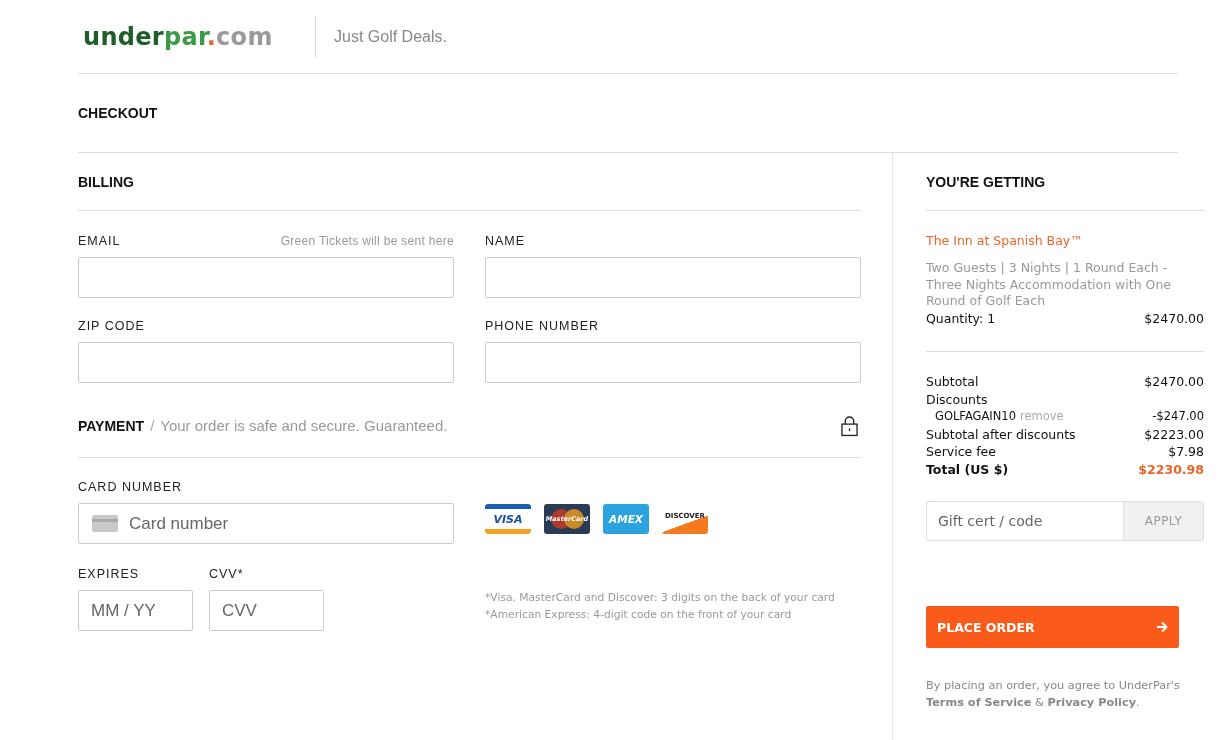 Image resolution: width=1231 pixels, height=740 pixels. What do you see at coordinates (957, 399) in the screenshot?
I see `summary-label: Discounts` at bounding box center [957, 399].